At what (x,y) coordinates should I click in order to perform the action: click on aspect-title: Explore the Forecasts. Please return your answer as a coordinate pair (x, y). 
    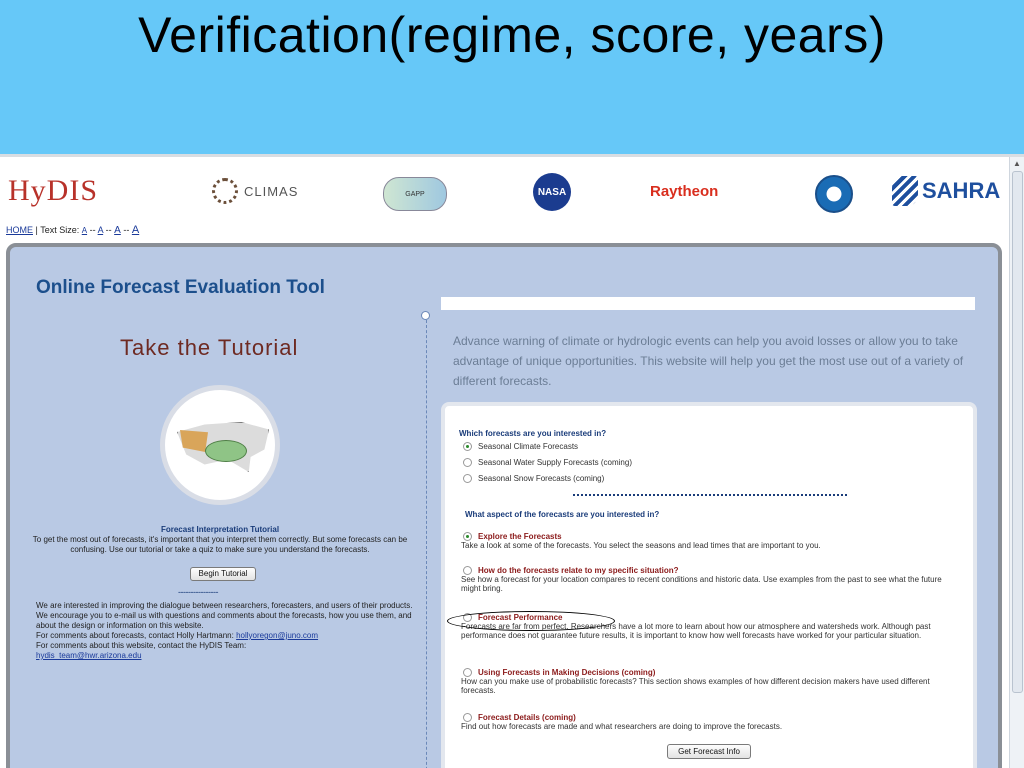
    Looking at the image, I should click on (520, 536).